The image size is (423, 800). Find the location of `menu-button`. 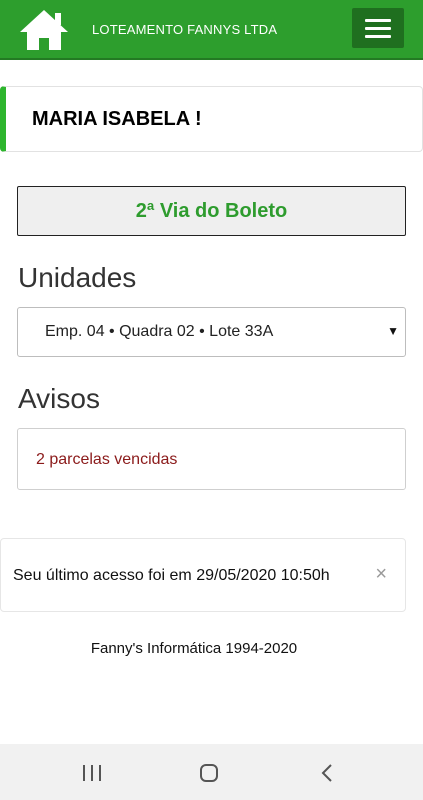

menu-button is located at coordinates (378, 28).